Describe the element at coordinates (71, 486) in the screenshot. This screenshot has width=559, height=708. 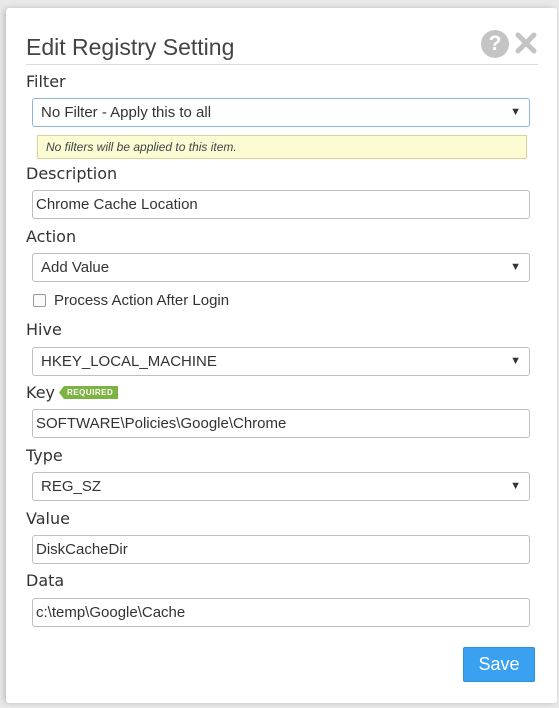
I see `type-select-value: REG_SZ` at that location.